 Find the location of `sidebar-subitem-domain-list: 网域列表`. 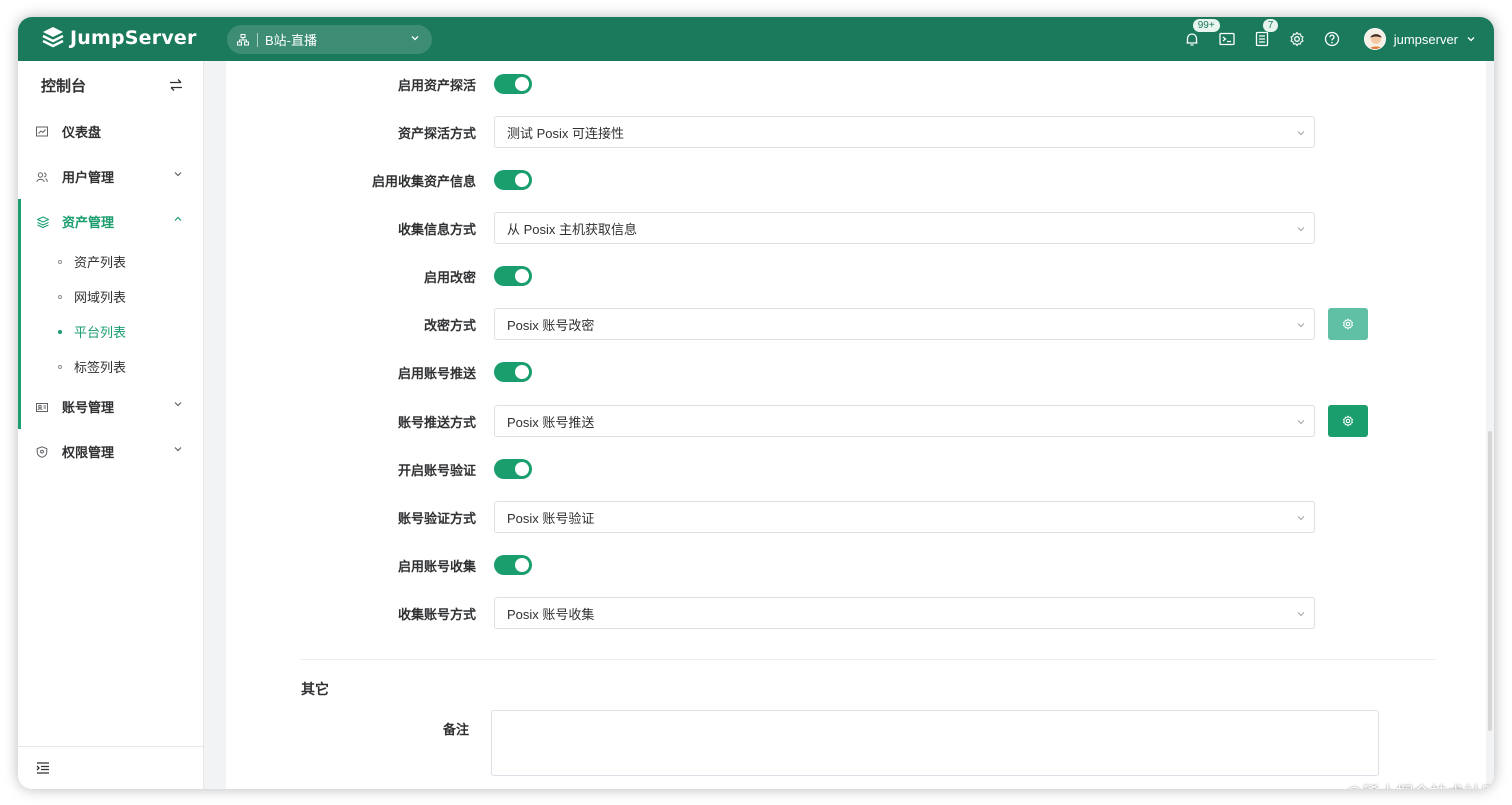

sidebar-subitem-domain-list: 网域列表 is located at coordinates (110, 296).